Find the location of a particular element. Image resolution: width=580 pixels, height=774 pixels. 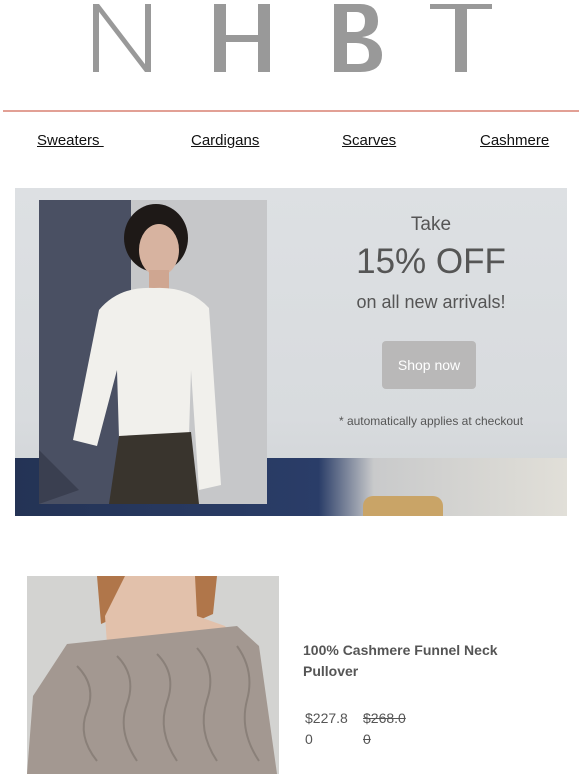

nav-item-cardigans: Cardigans is located at coordinates (225, 140).